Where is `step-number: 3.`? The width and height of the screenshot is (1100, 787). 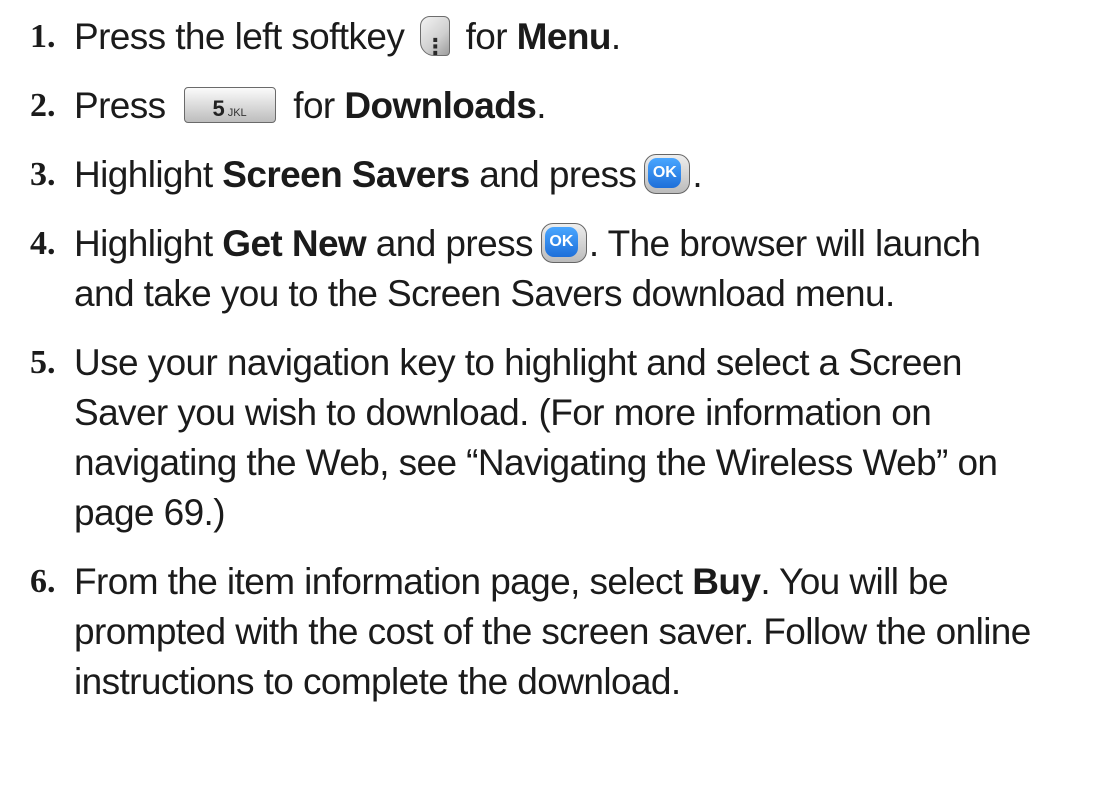
step-number: 3. is located at coordinates (43, 174).